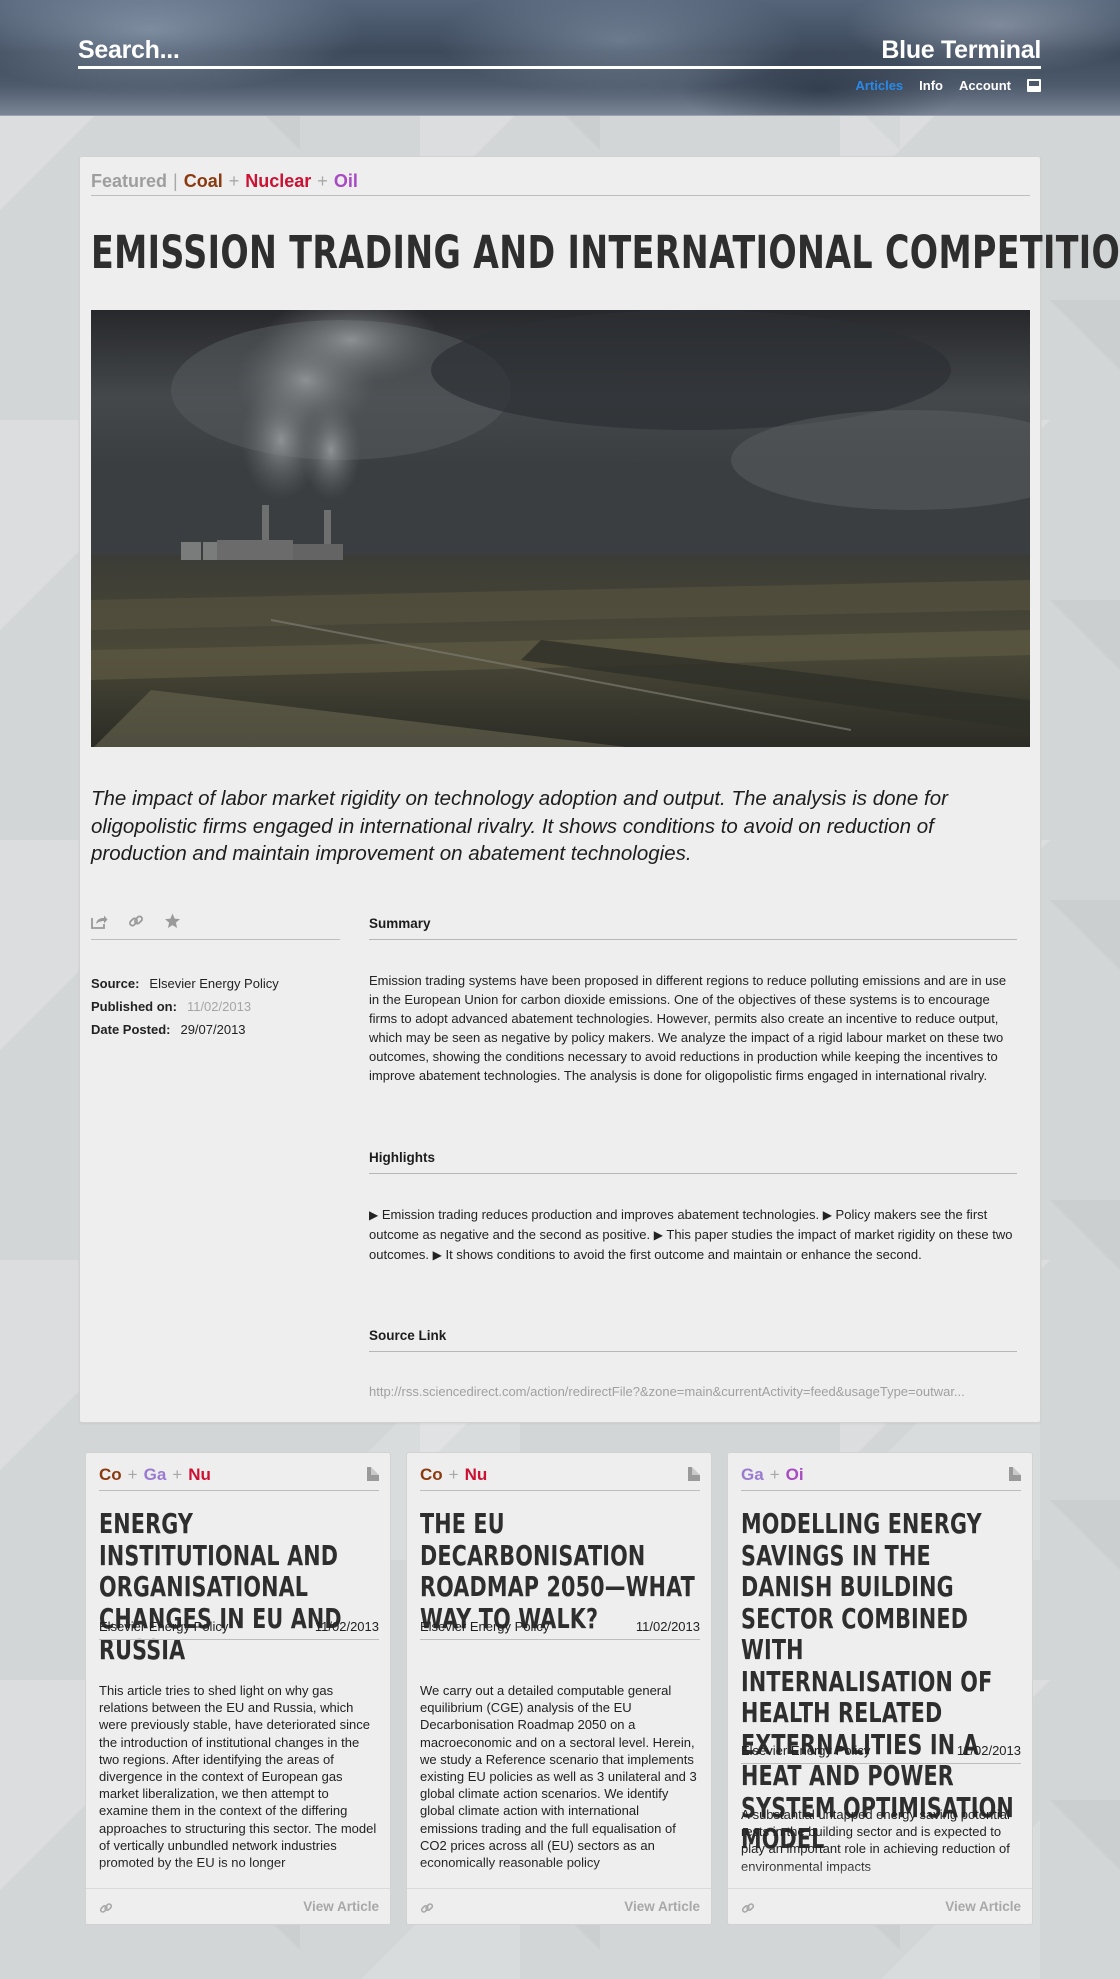 Image resolution: width=1120 pixels, height=1979 pixels. What do you see at coordinates (278, 181) in the screenshot?
I see `category-nuclear: Nuclear` at bounding box center [278, 181].